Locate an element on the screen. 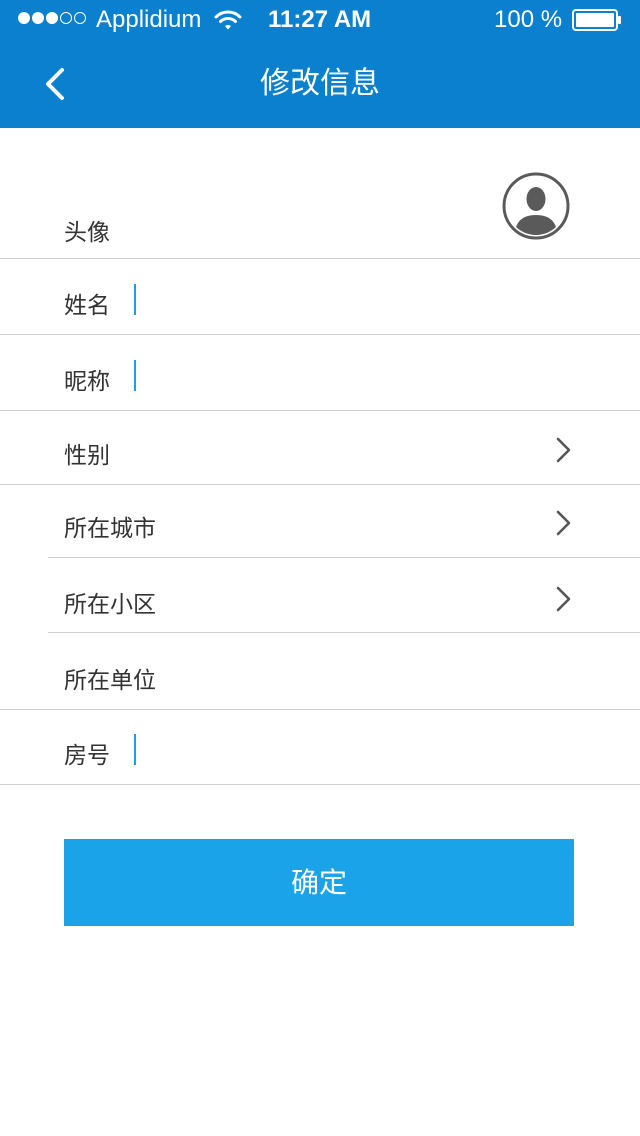  status-bar: Applidium 11:27 AM 100 % is located at coordinates (320, 20).